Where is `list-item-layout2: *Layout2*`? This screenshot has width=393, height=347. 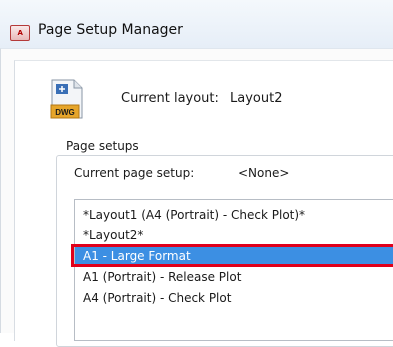
list-item-layout2: *Layout2* is located at coordinates (234, 235).